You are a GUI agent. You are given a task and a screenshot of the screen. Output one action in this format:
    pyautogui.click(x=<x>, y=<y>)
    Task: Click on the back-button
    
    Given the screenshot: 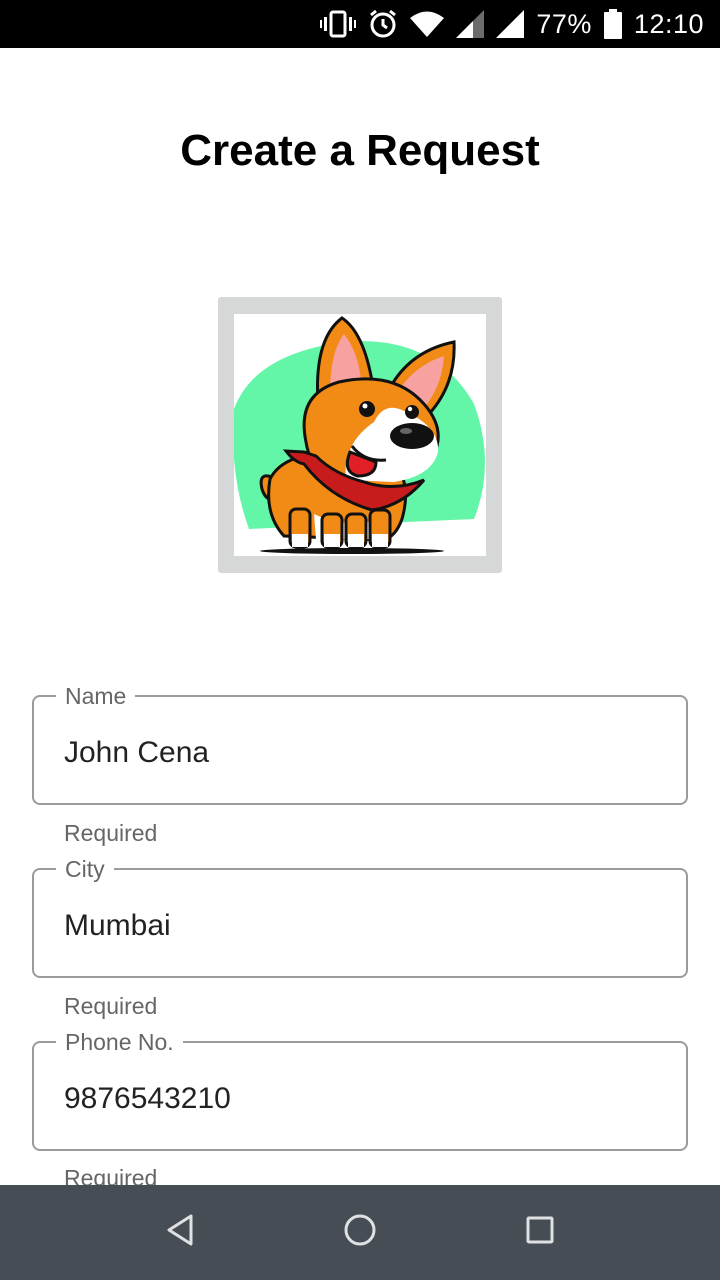 What is the action you would take?
    pyautogui.click(x=180, y=1232)
    